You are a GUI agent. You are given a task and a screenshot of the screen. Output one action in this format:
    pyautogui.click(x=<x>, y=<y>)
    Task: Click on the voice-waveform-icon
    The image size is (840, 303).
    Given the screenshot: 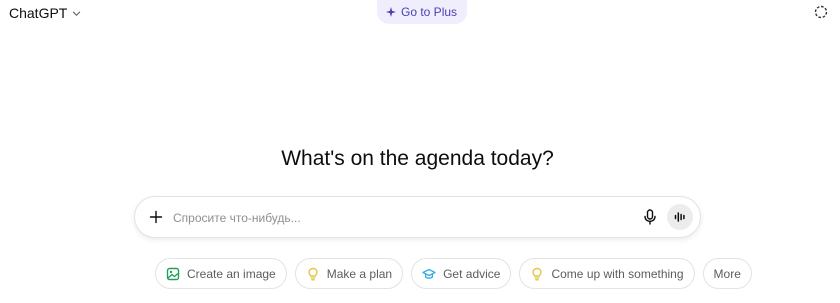 What is the action you would take?
    pyautogui.click(x=679, y=217)
    